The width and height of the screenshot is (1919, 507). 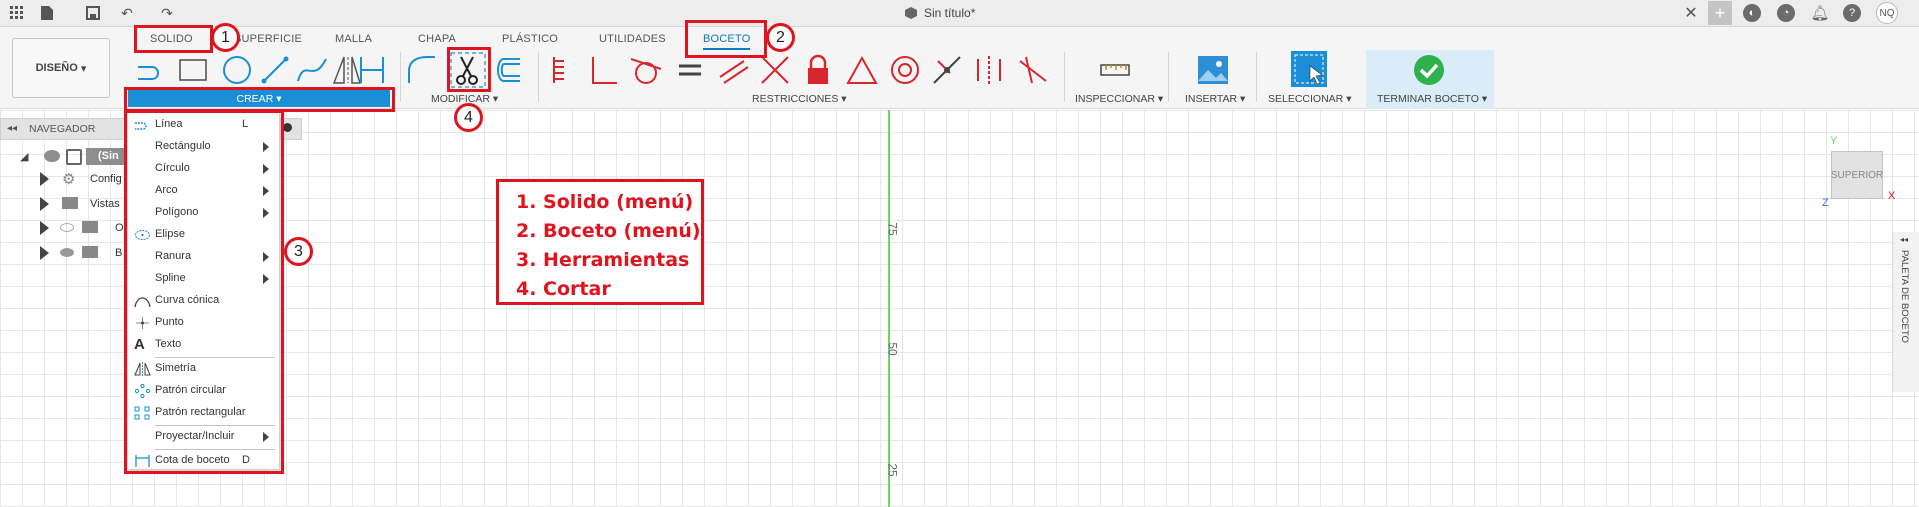 I want to click on inspeccionar-label: INSPECCIONAR, so click(x=1115, y=99).